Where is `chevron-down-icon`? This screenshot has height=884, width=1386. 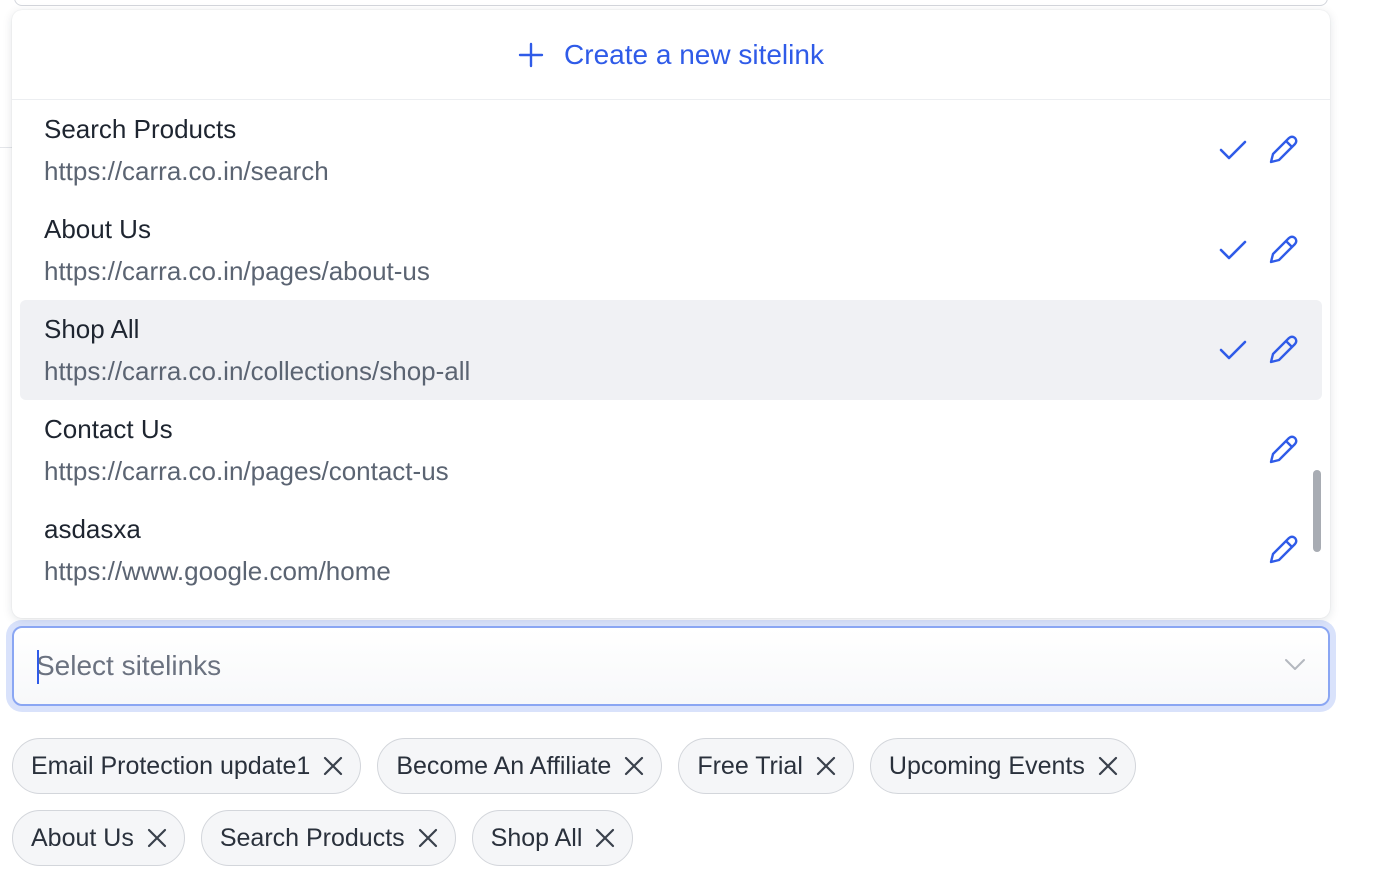
chevron-down-icon is located at coordinates (1295, 665).